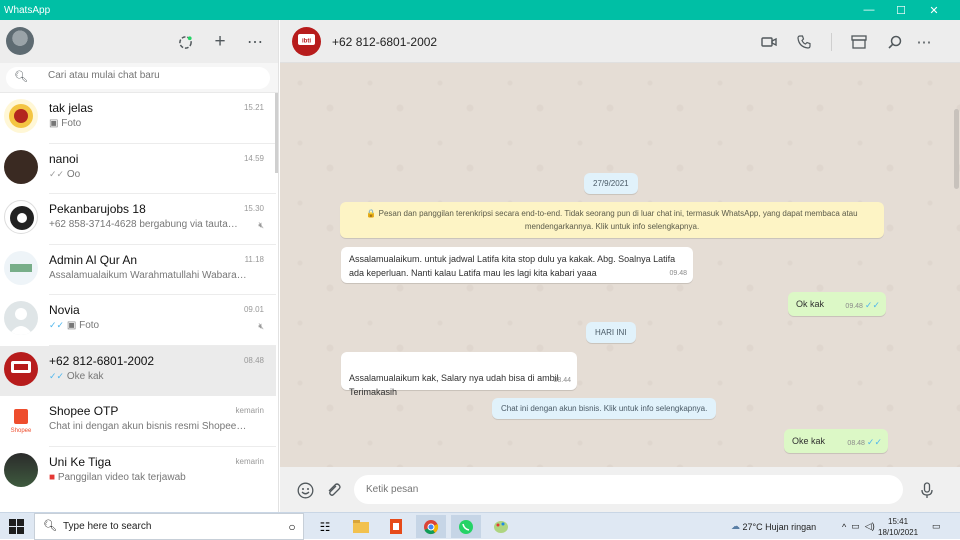  What do you see at coordinates (480, 10) in the screenshot?
I see `title-bar: WhatsApp — ☐ ✕` at bounding box center [480, 10].